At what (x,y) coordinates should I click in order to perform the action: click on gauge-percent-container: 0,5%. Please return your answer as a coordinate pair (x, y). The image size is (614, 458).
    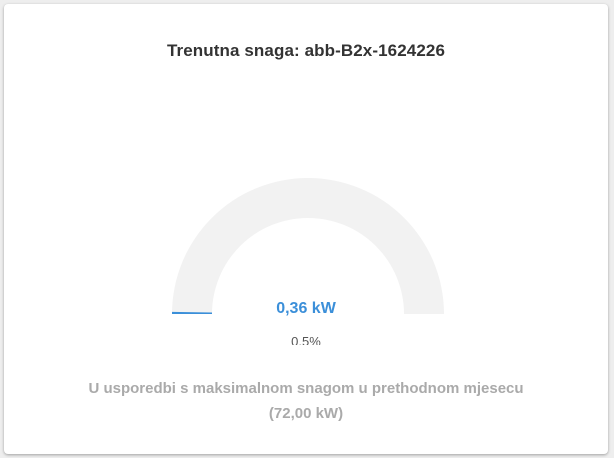
    Looking at the image, I should click on (306, 339).